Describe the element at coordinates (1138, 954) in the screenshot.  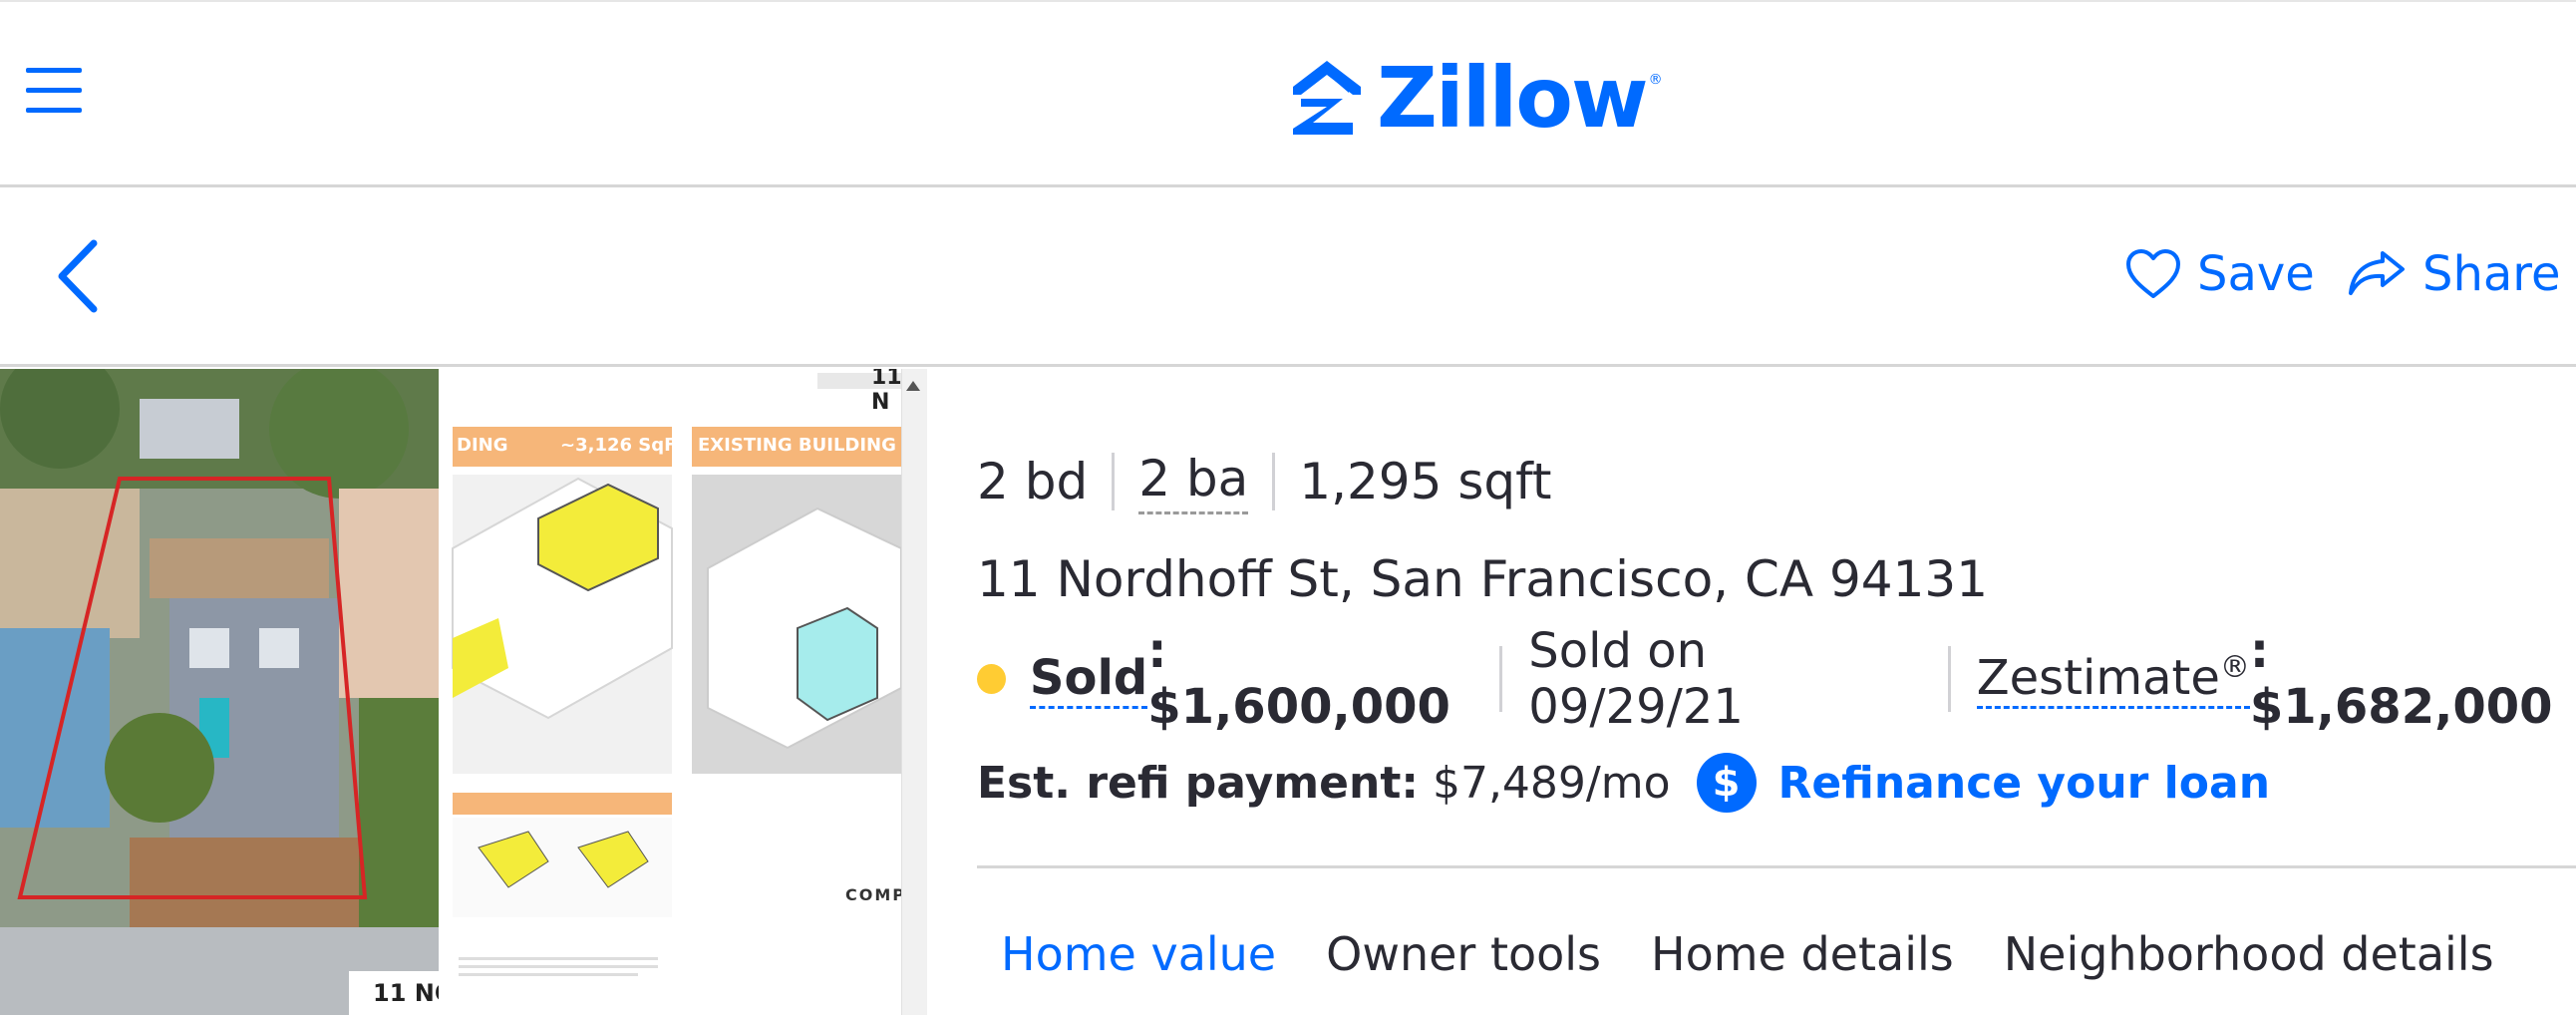
I see `tab-home-value: Home value` at that location.